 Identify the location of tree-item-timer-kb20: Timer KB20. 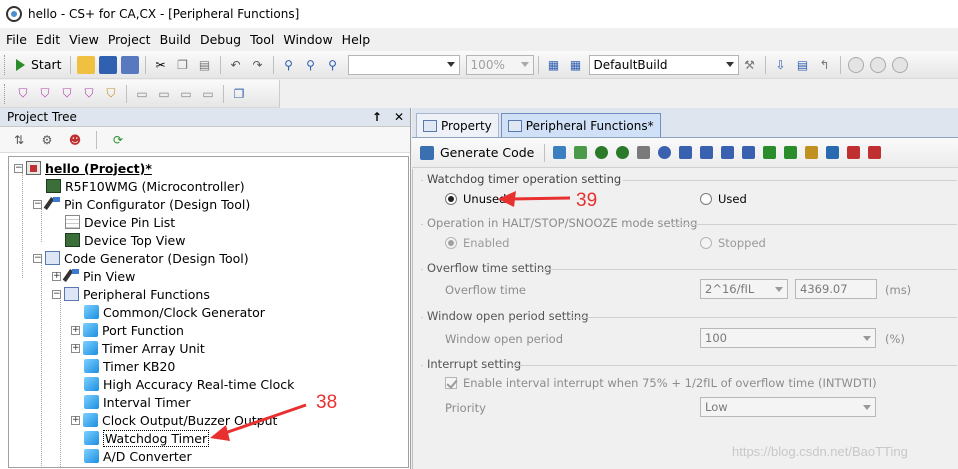
(129, 366).